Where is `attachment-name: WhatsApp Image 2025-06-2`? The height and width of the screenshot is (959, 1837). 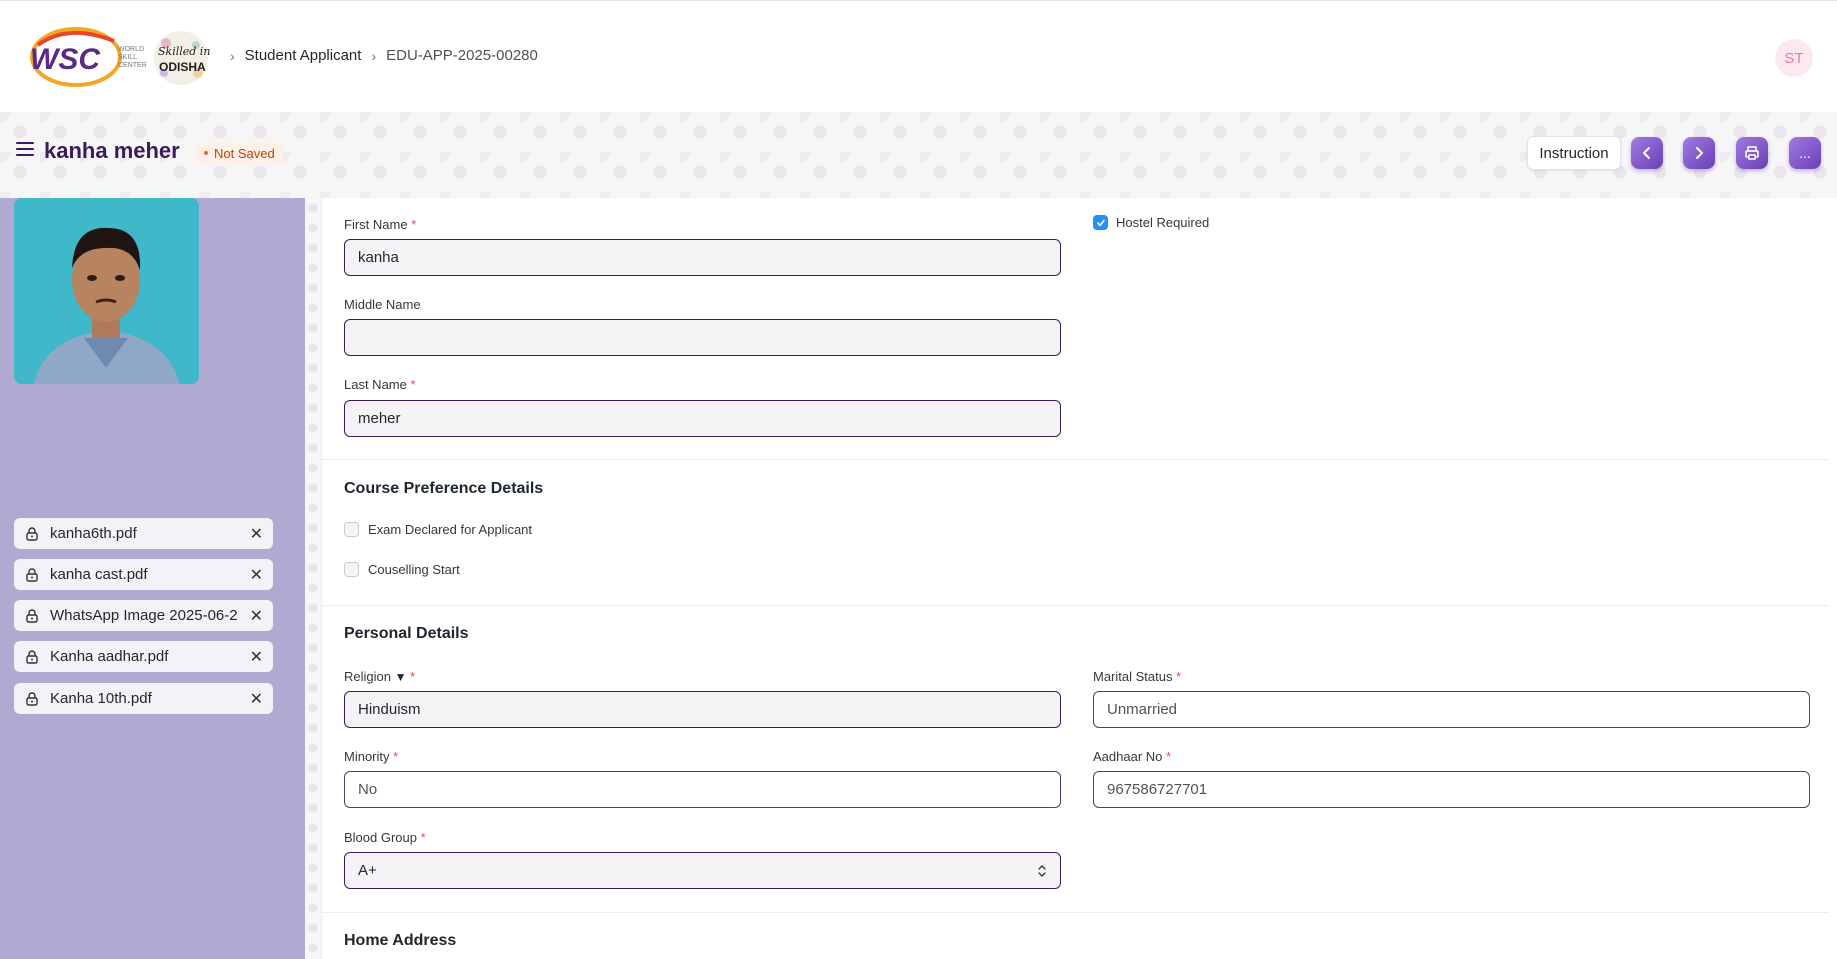 attachment-name: WhatsApp Image 2025-06-2 is located at coordinates (146, 615).